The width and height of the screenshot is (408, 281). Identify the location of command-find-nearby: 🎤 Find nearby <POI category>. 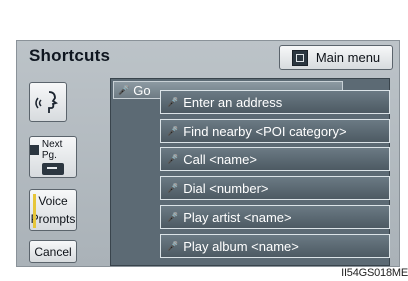
(275, 131).